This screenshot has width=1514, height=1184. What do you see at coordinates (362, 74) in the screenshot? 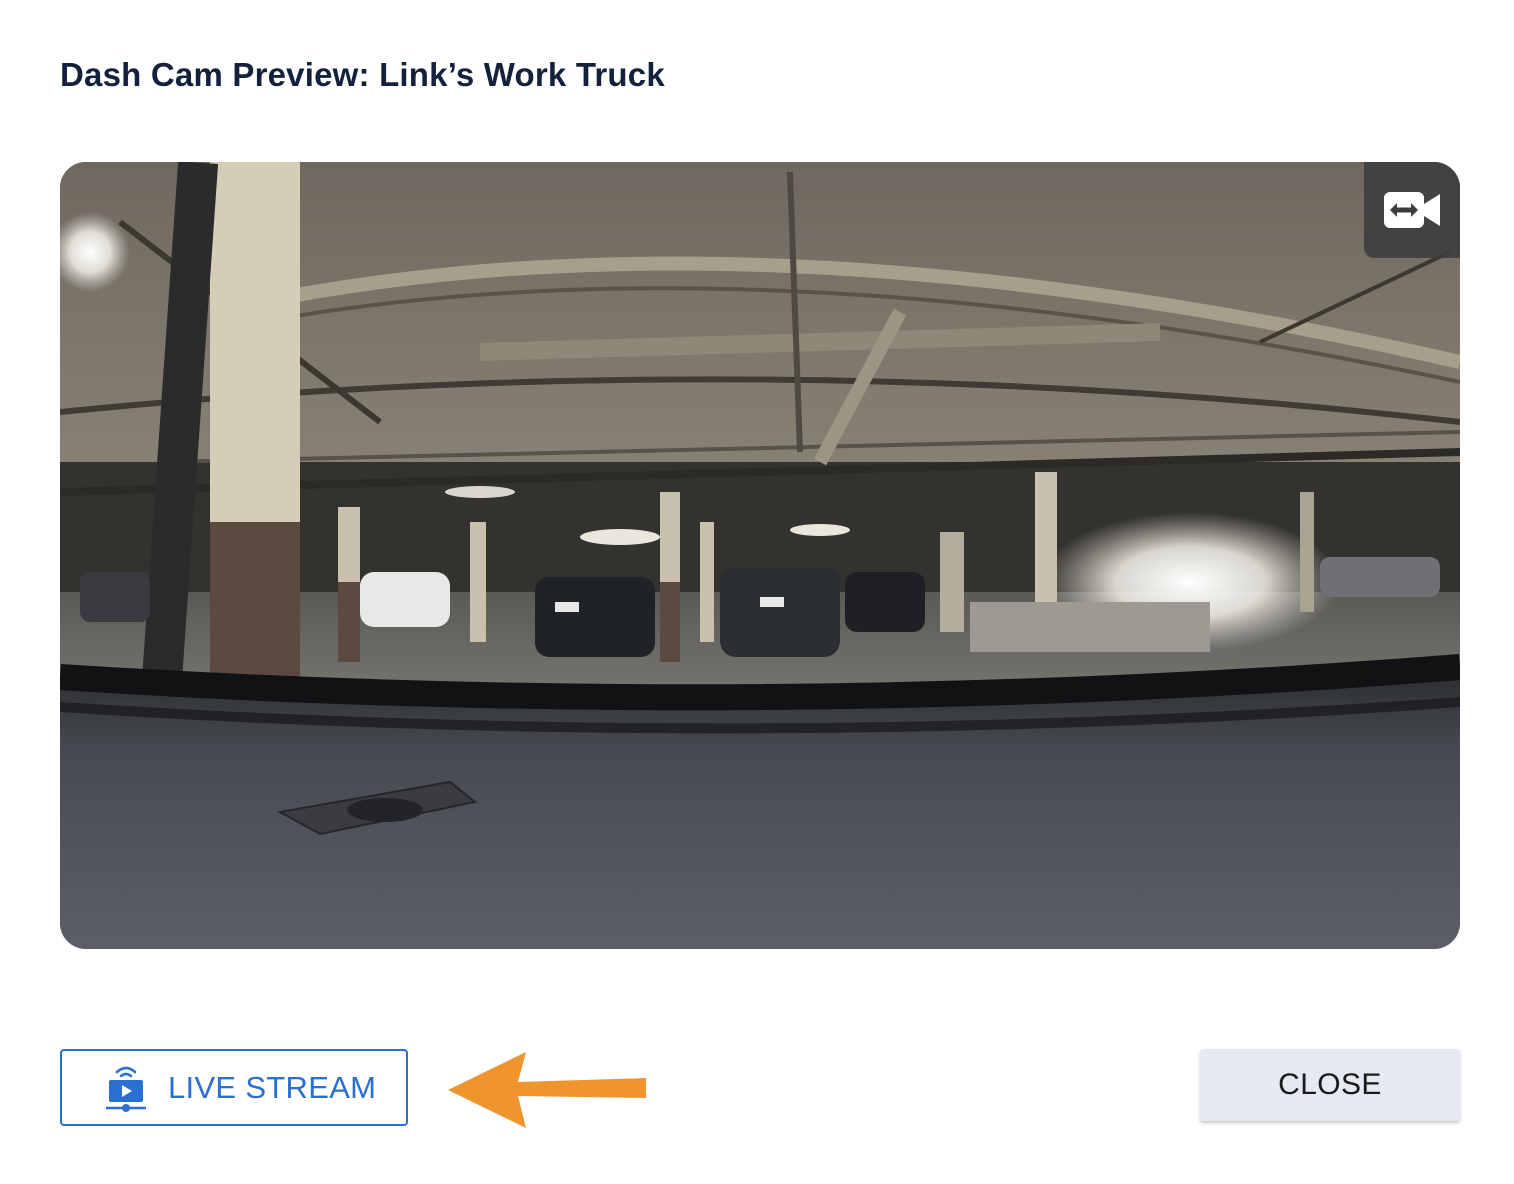
I see `dialog-title: Dash Cam Preview: Link’s Work Truck` at bounding box center [362, 74].